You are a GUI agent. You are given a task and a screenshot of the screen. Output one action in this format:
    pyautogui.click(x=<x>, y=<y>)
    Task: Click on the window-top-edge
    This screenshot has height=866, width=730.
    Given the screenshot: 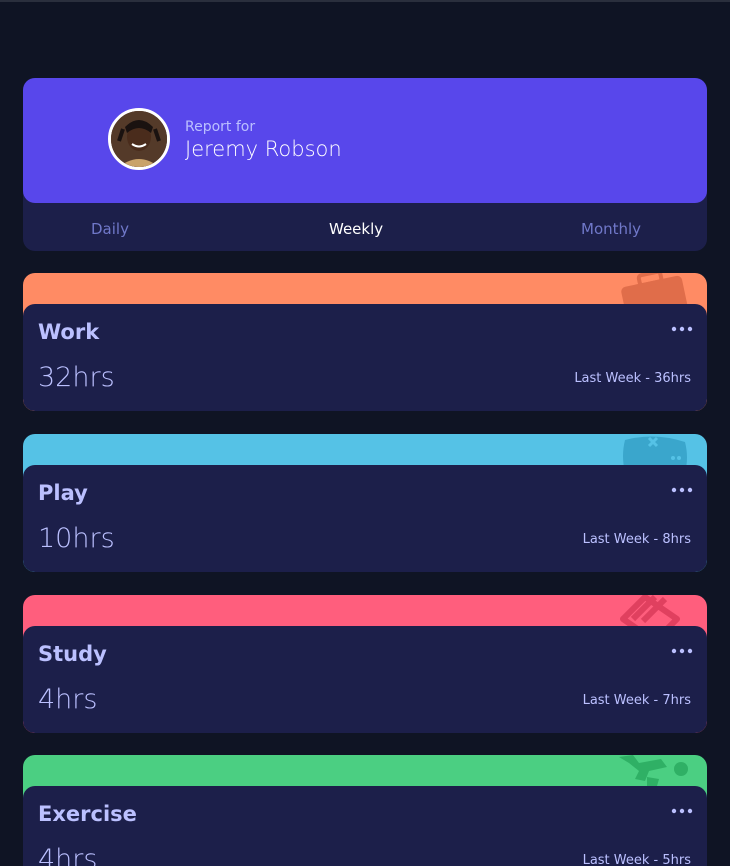 What is the action you would take?
    pyautogui.click(x=365, y=1)
    